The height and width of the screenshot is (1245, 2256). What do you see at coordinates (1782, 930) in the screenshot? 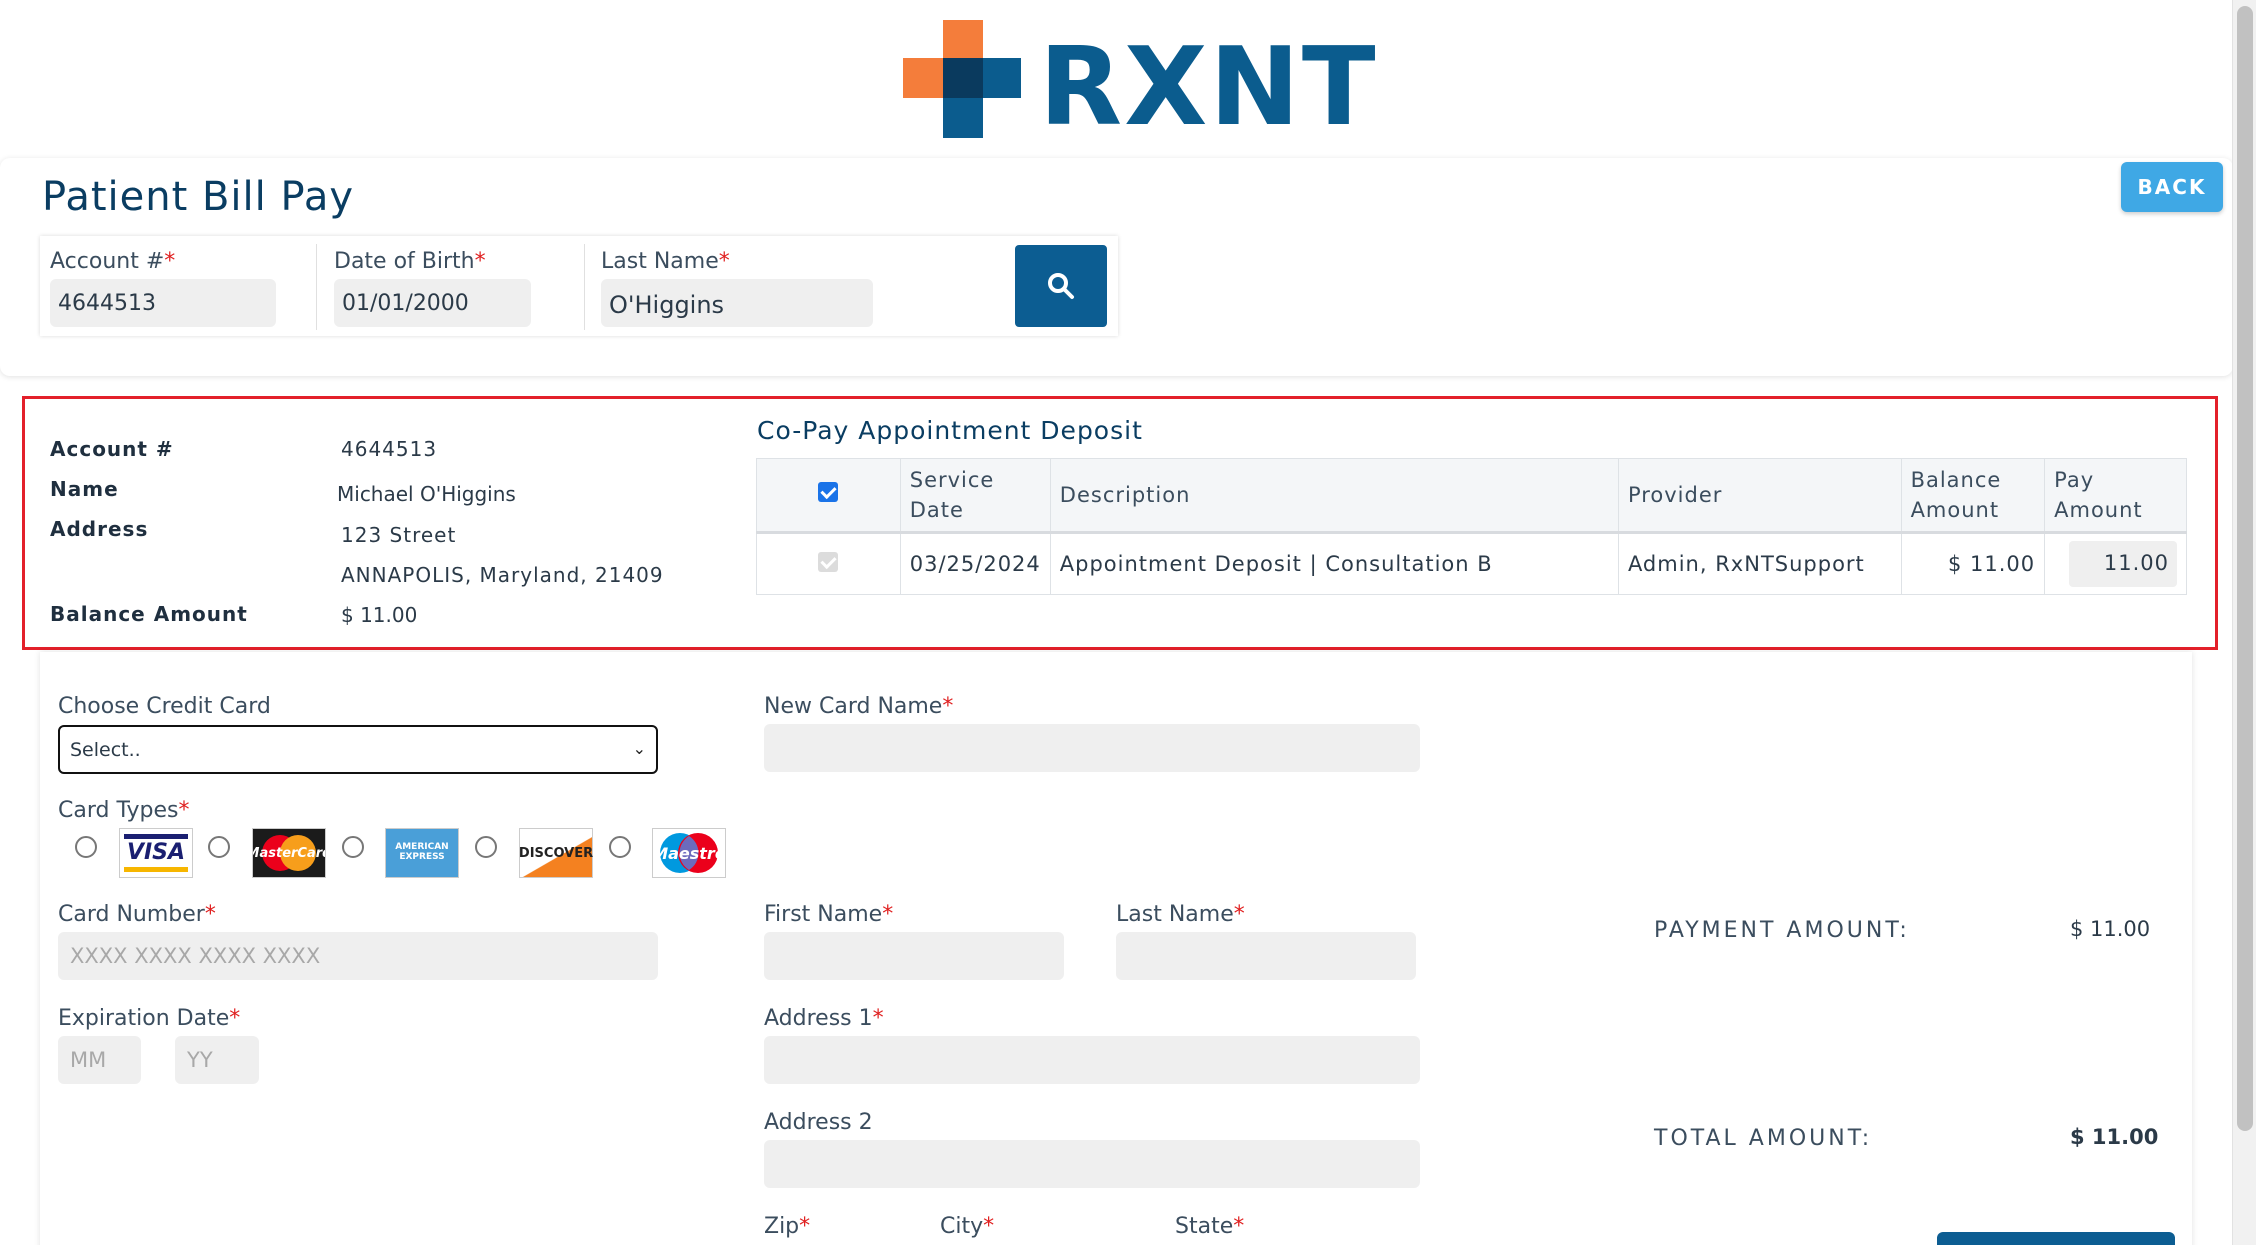
I see `payment-amount-label: PAYMENT AMOUNT:` at bounding box center [1782, 930].